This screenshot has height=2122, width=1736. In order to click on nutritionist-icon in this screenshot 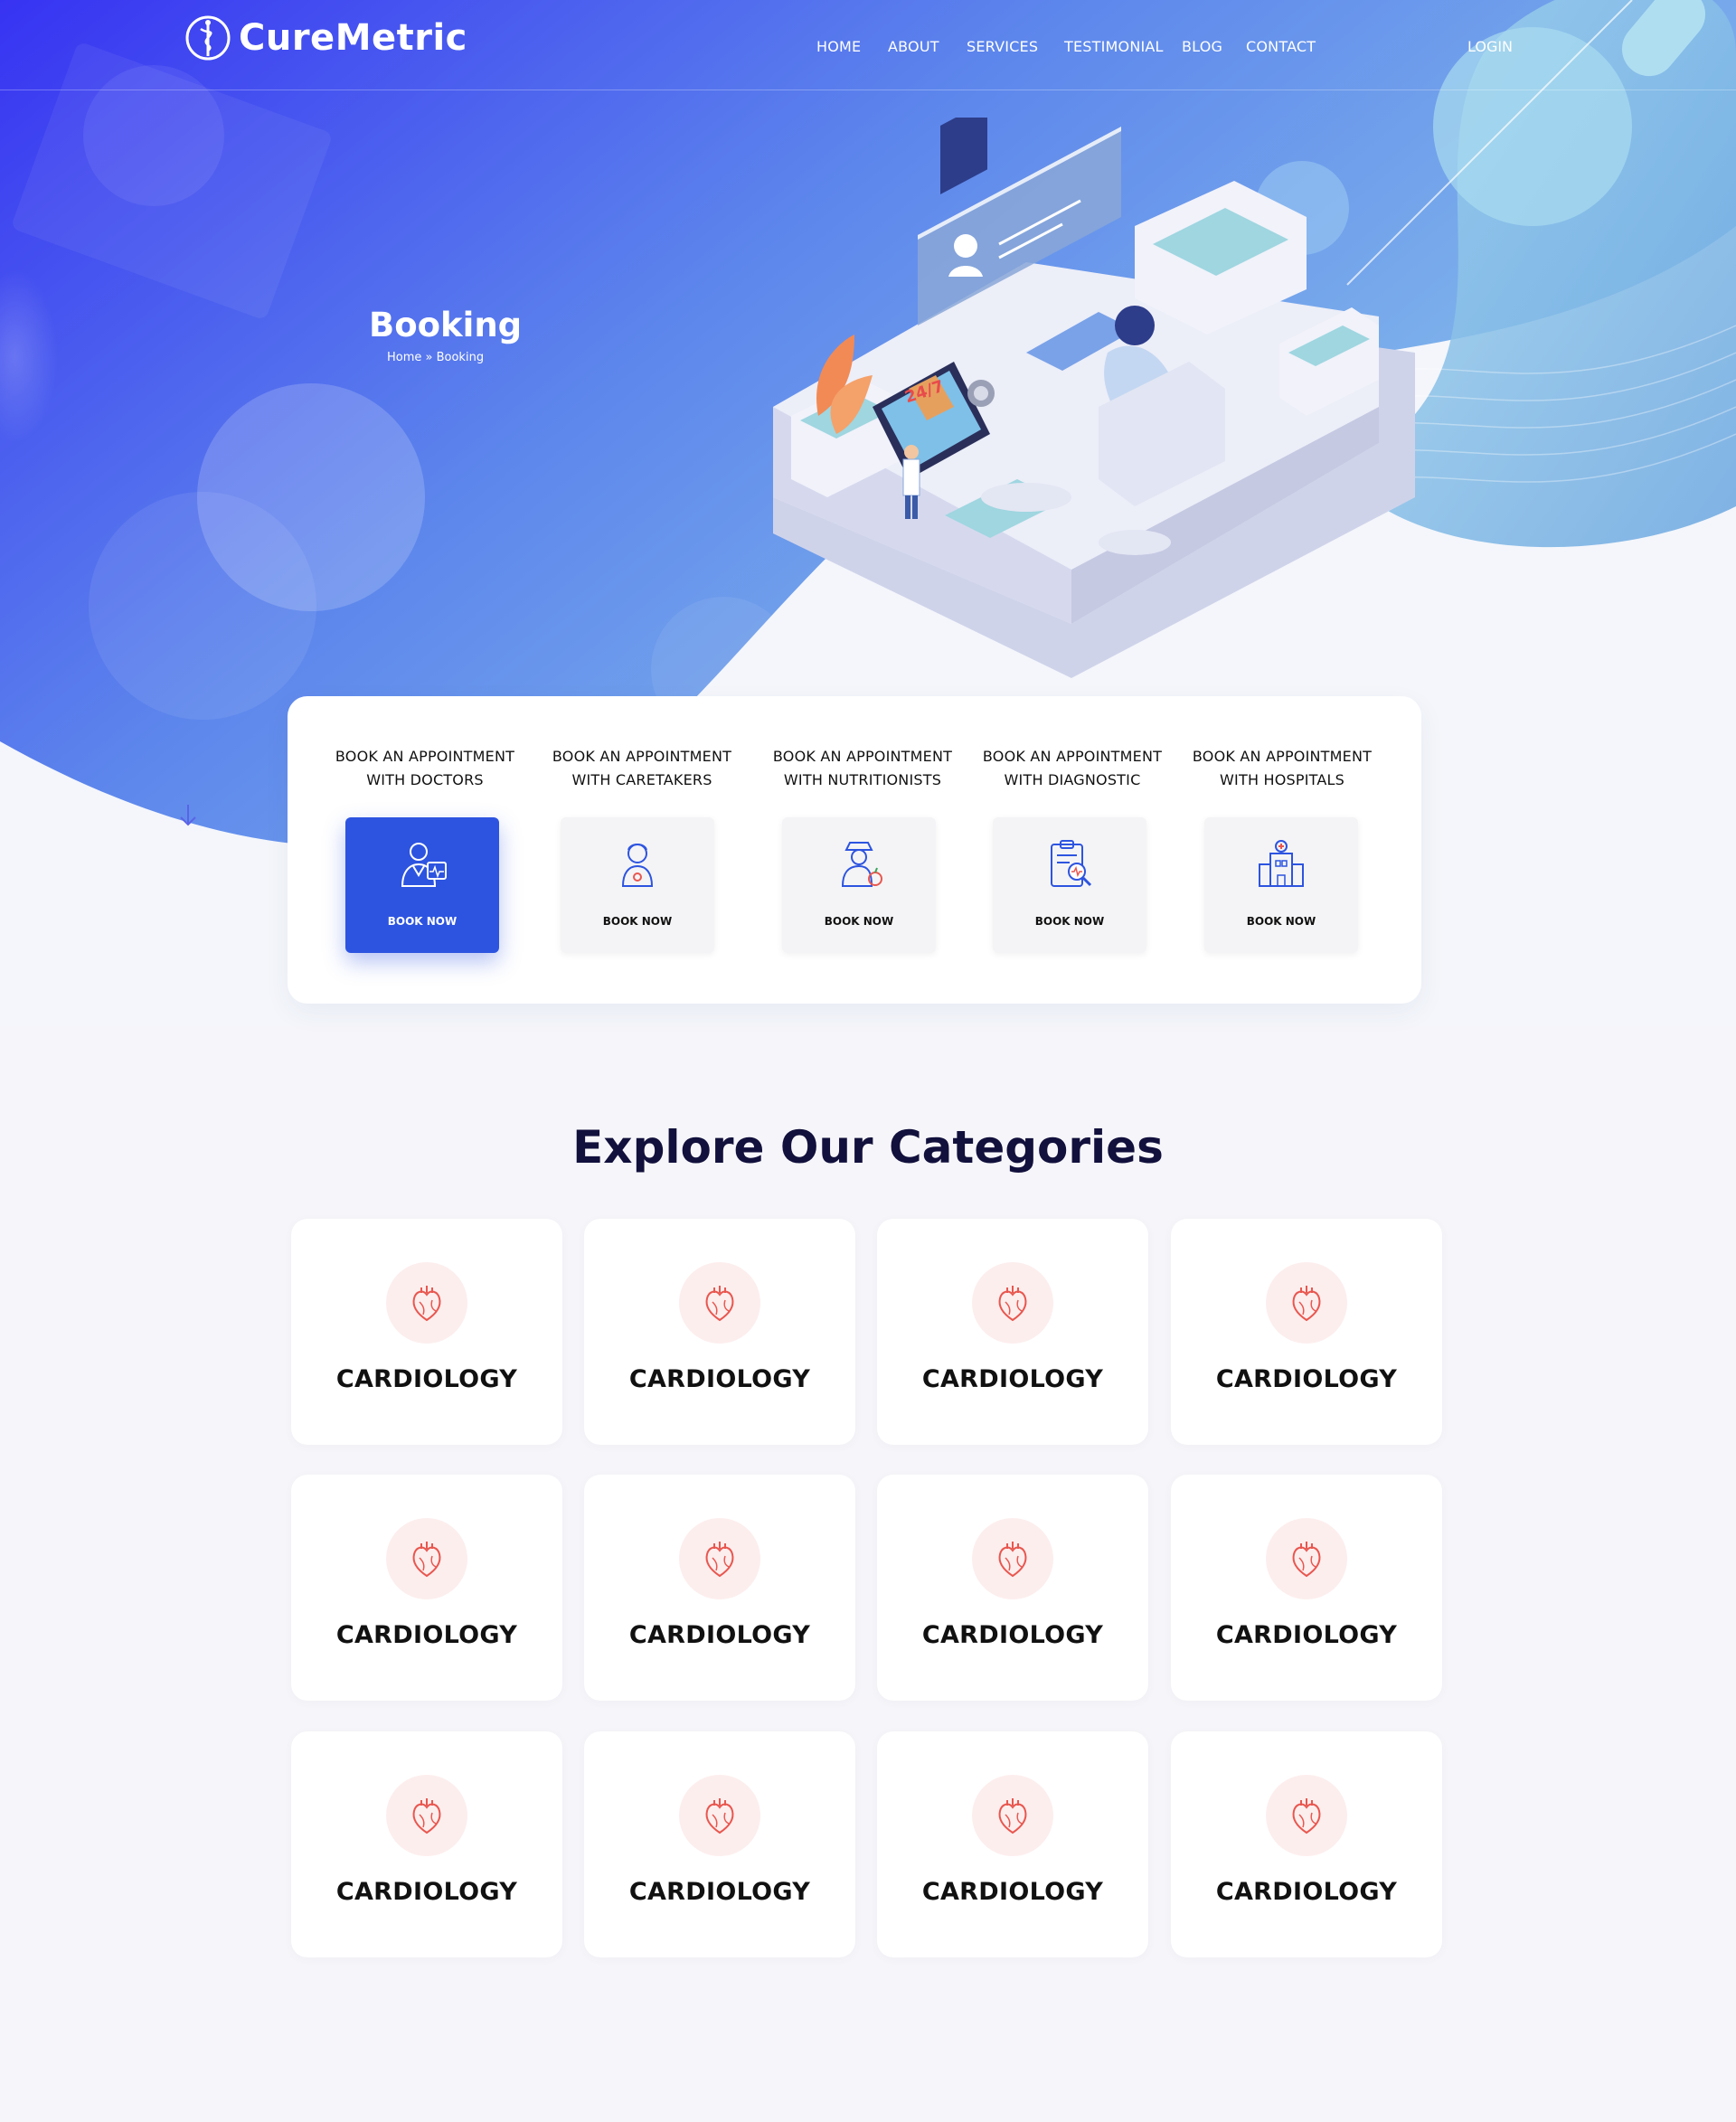, I will do `click(862, 865)`.